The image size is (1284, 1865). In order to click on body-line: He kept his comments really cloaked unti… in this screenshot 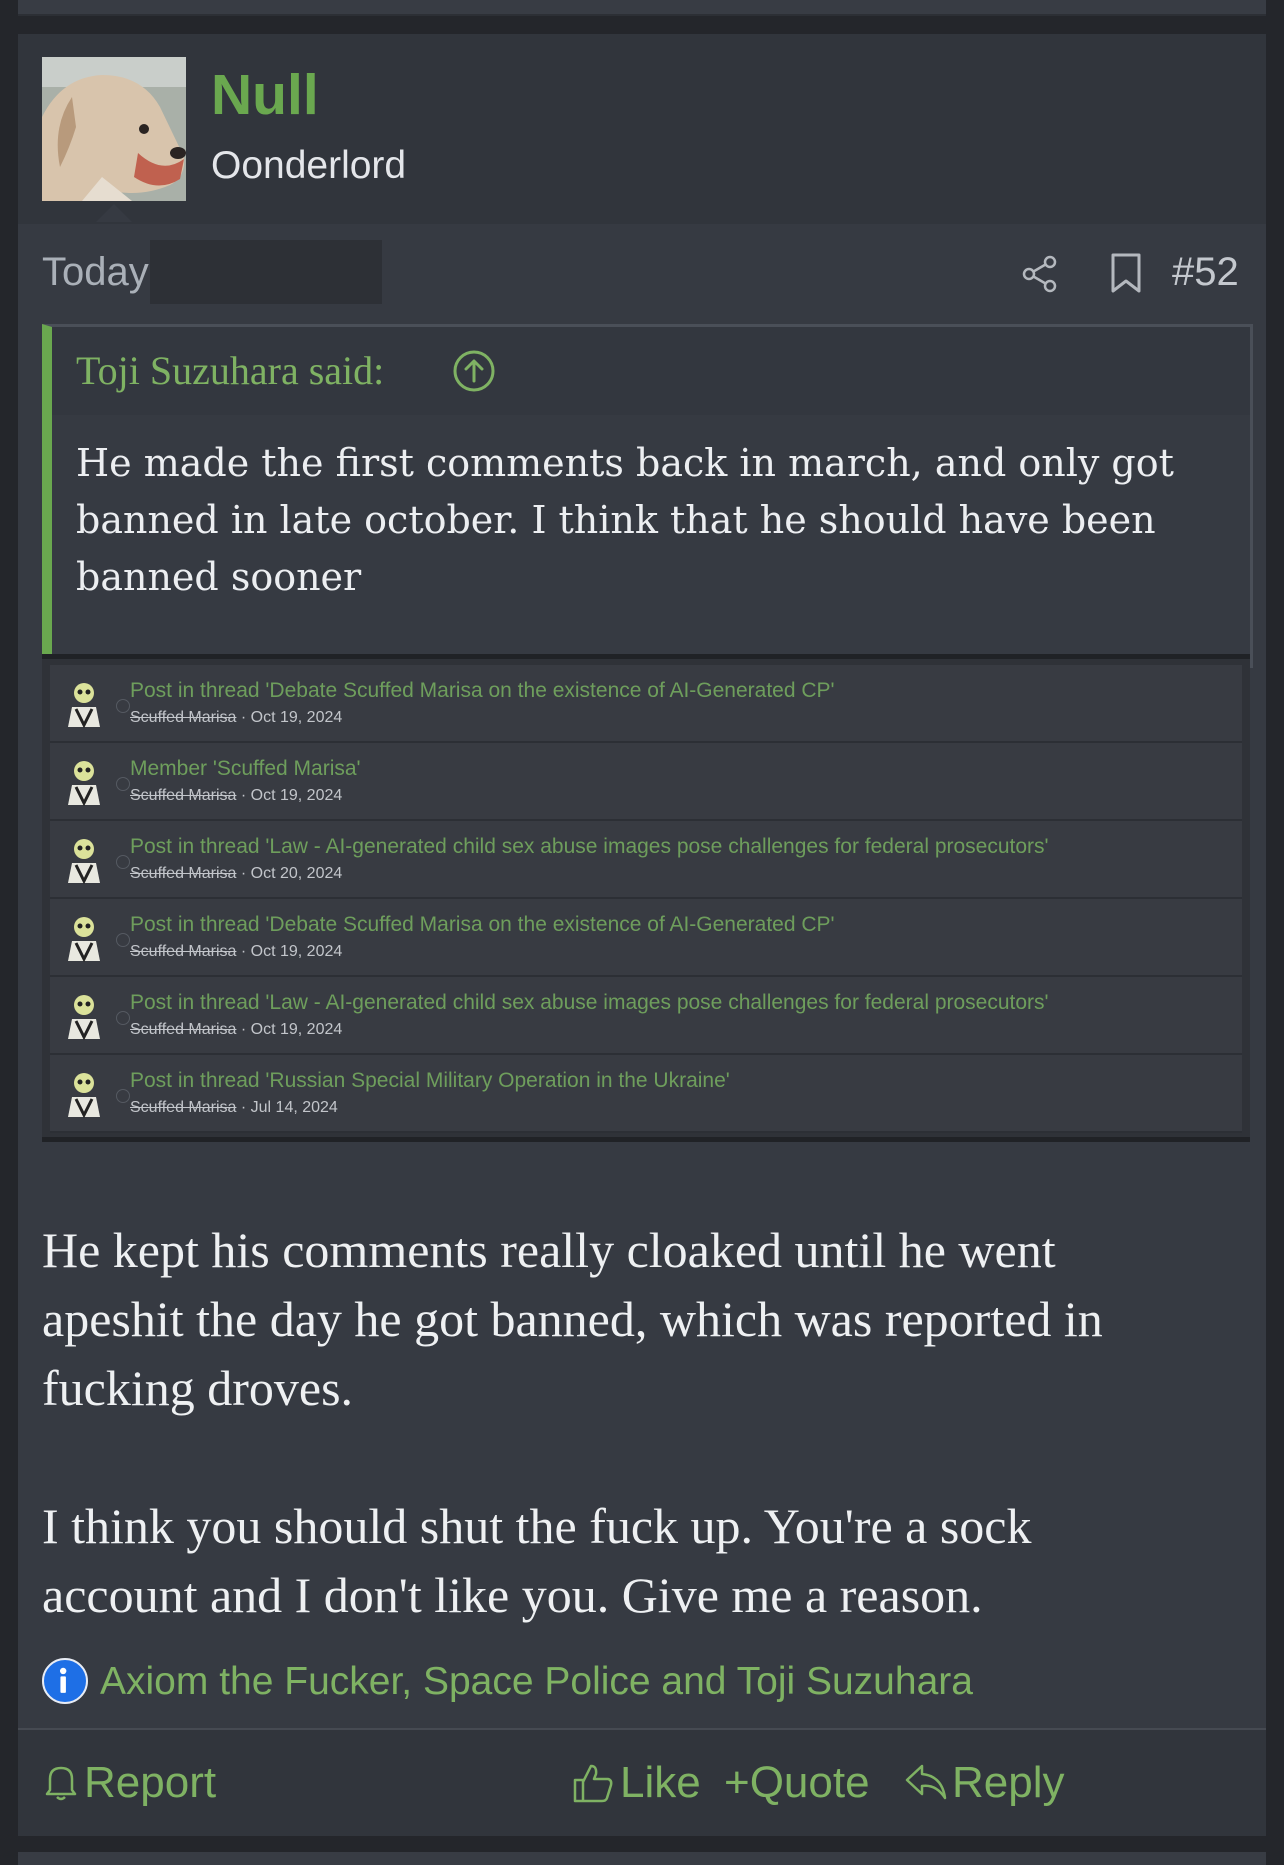, I will do `click(549, 1250)`.